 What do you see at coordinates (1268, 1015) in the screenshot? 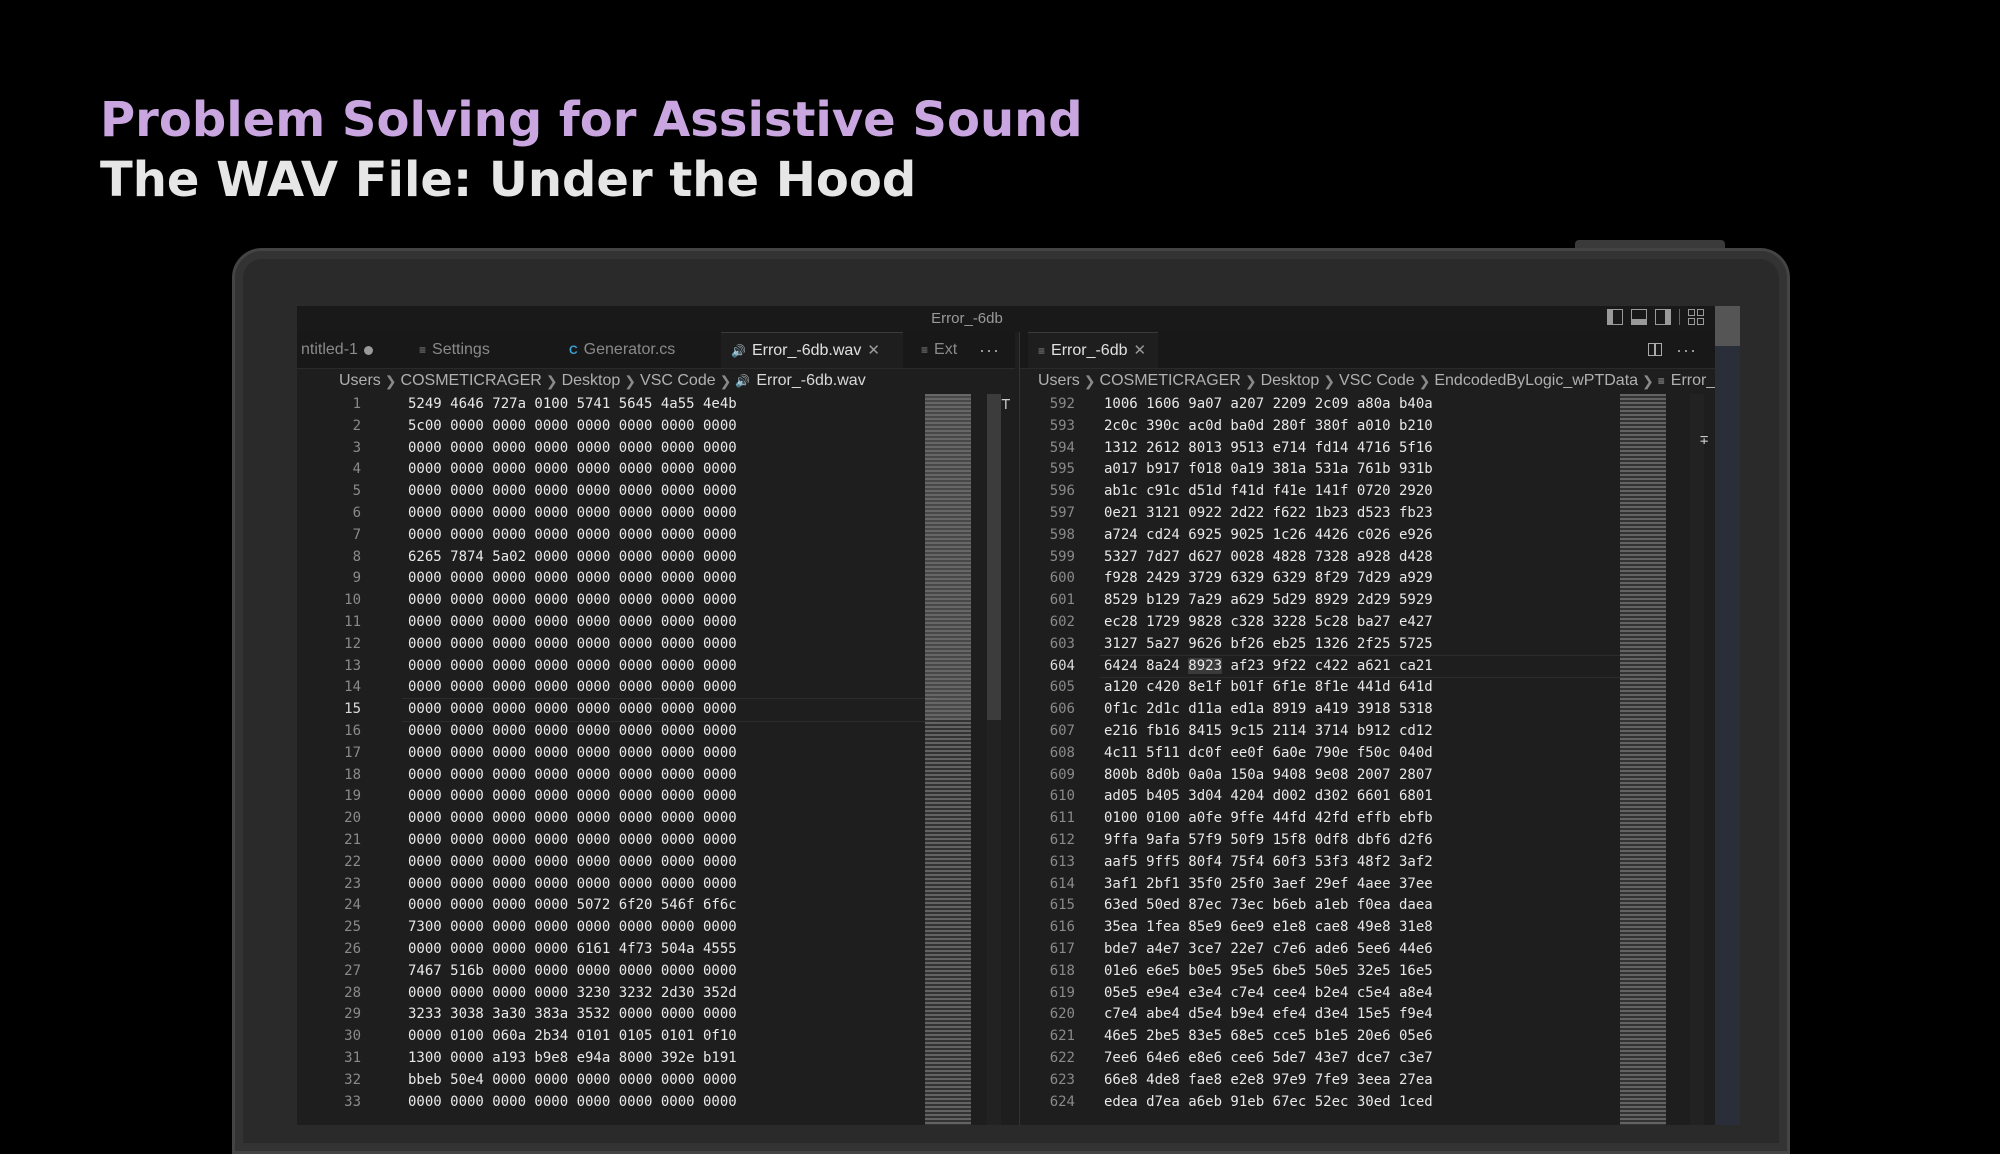
I see `hex-line-text: c7e4 abe4 d5e4 b9e4 efe4 d3e4 15e5 f9e4` at bounding box center [1268, 1015].